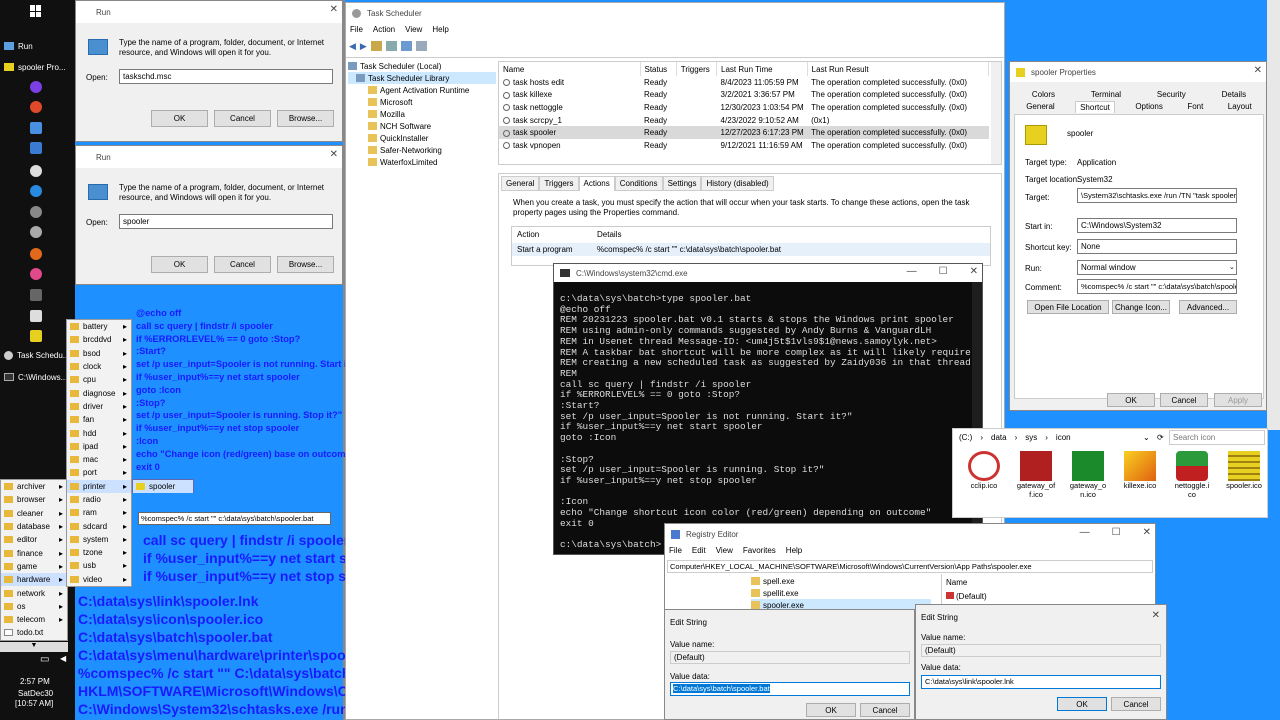 Image resolution: width=1280 pixels, height=720 pixels. Describe the element at coordinates (699, 550) in the screenshot. I see `menu-edit: Edit` at that location.